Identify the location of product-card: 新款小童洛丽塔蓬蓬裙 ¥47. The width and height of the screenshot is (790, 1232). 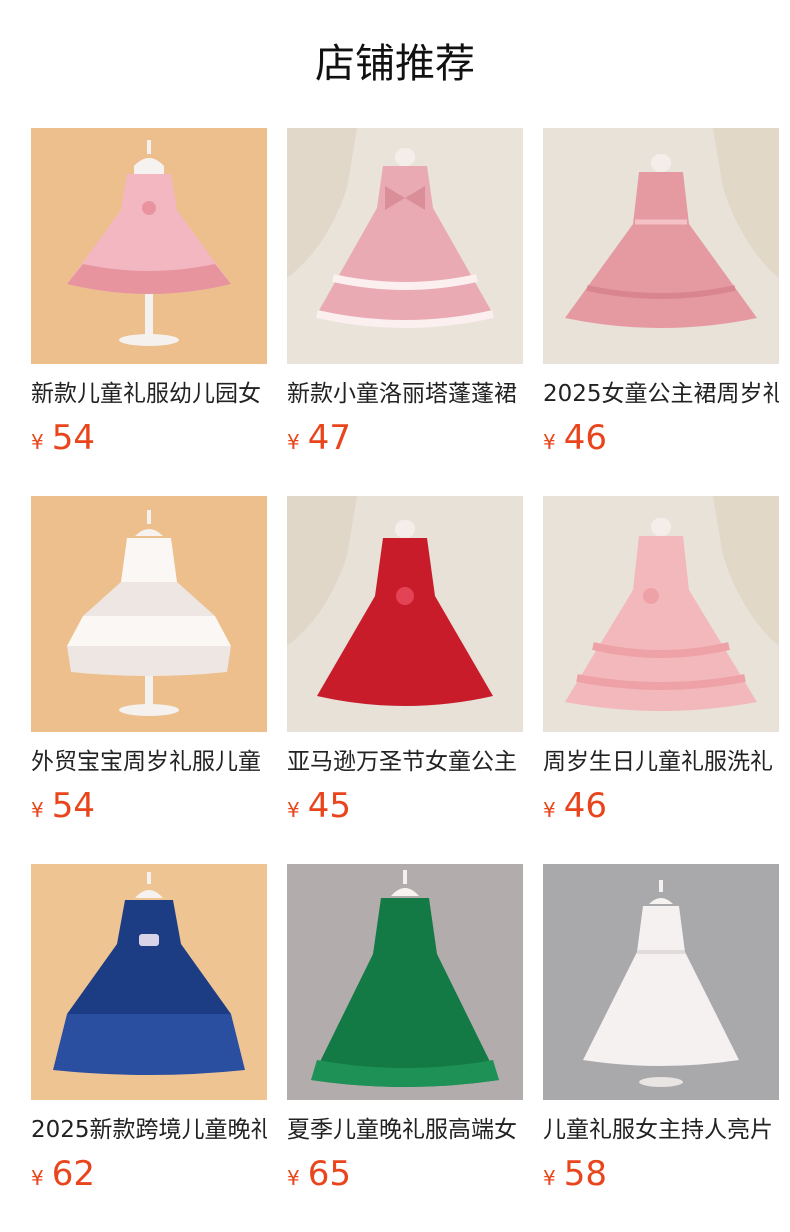
(405, 293).